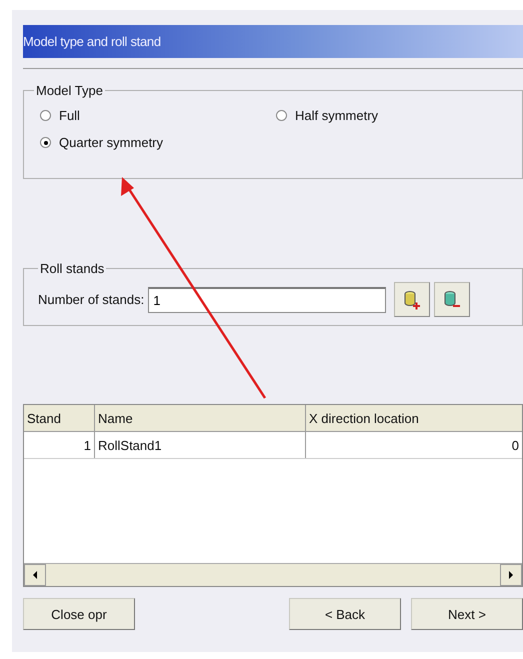 This screenshot has width=523, height=659. Describe the element at coordinates (267, 299) in the screenshot. I see `input-field: 1` at that location.